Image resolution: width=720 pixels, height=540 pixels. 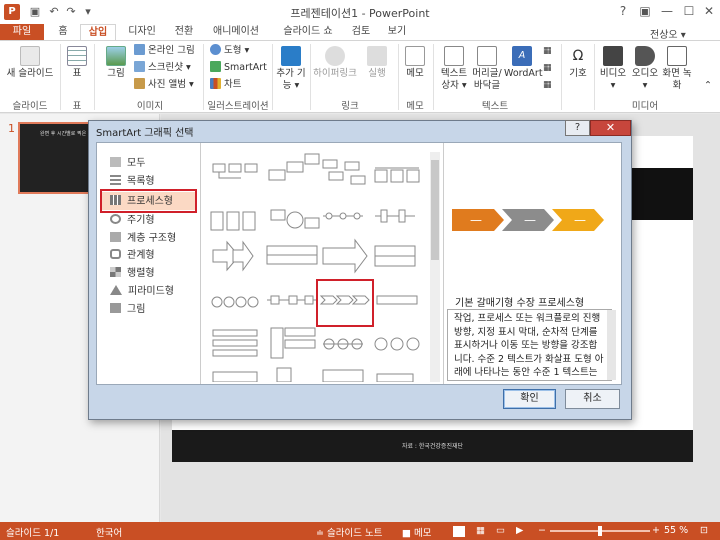 I want to click on help-icon: ?, so click(x=623, y=11).